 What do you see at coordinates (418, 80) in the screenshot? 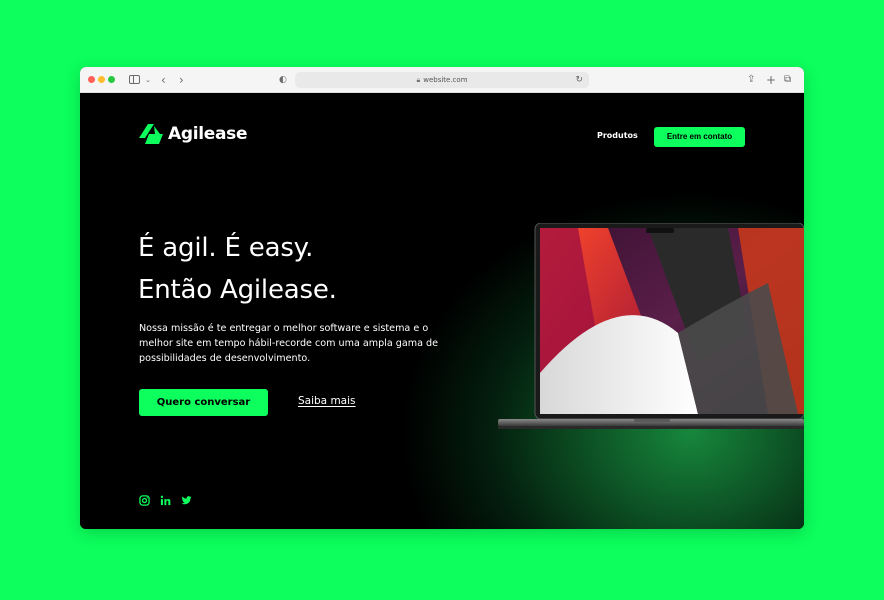
I see `lock-icon: 🔒︎` at bounding box center [418, 80].